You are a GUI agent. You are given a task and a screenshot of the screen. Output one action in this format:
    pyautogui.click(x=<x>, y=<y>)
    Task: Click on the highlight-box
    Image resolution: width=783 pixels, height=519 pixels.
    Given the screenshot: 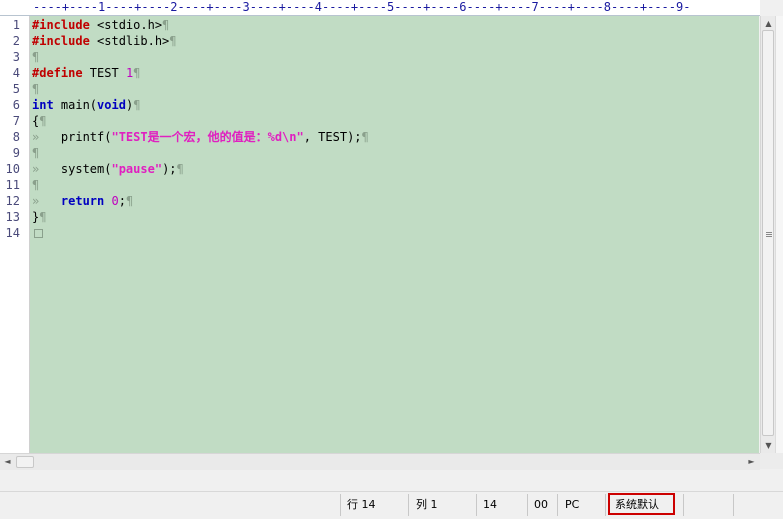 What is the action you would take?
    pyautogui.click(x=641, y=504)
    